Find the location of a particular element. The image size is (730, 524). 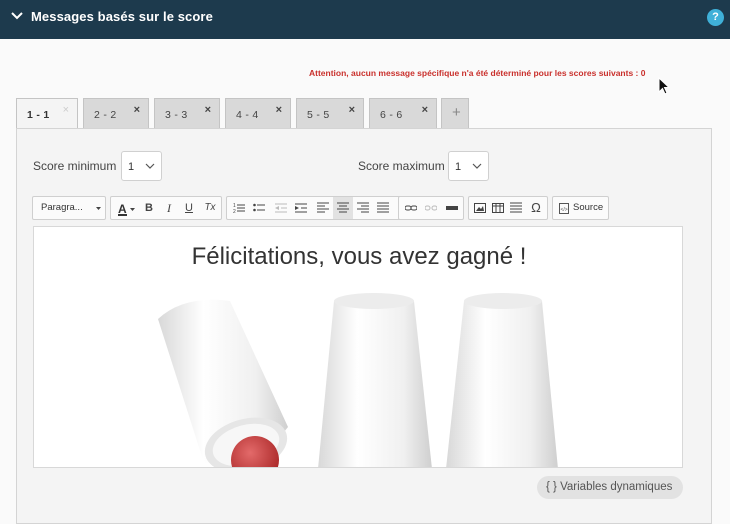

link-button is located at coordinates (411, 208).